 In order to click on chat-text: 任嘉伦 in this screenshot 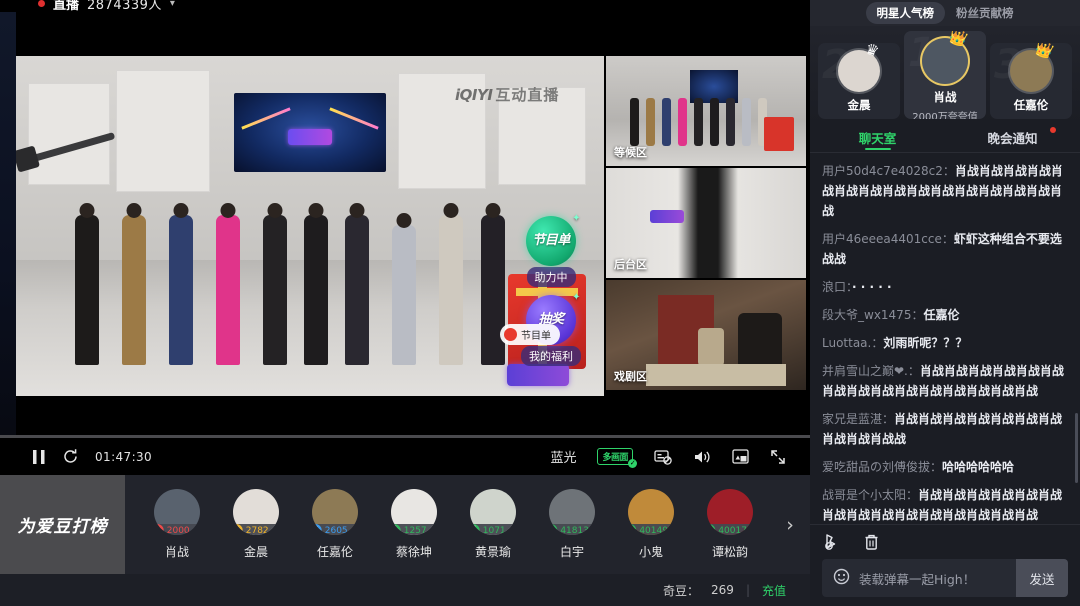, I will do `click(941, 315)`.